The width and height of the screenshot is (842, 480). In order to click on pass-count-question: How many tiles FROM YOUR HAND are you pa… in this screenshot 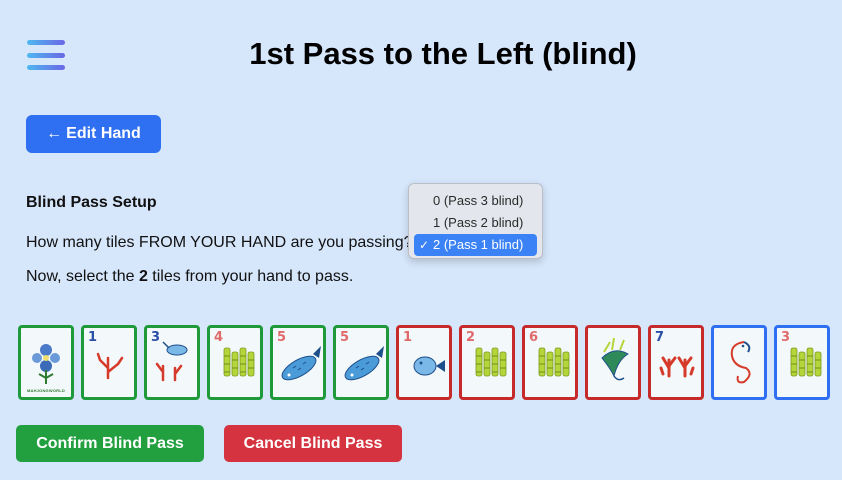, I will do `click(219, 242)`.